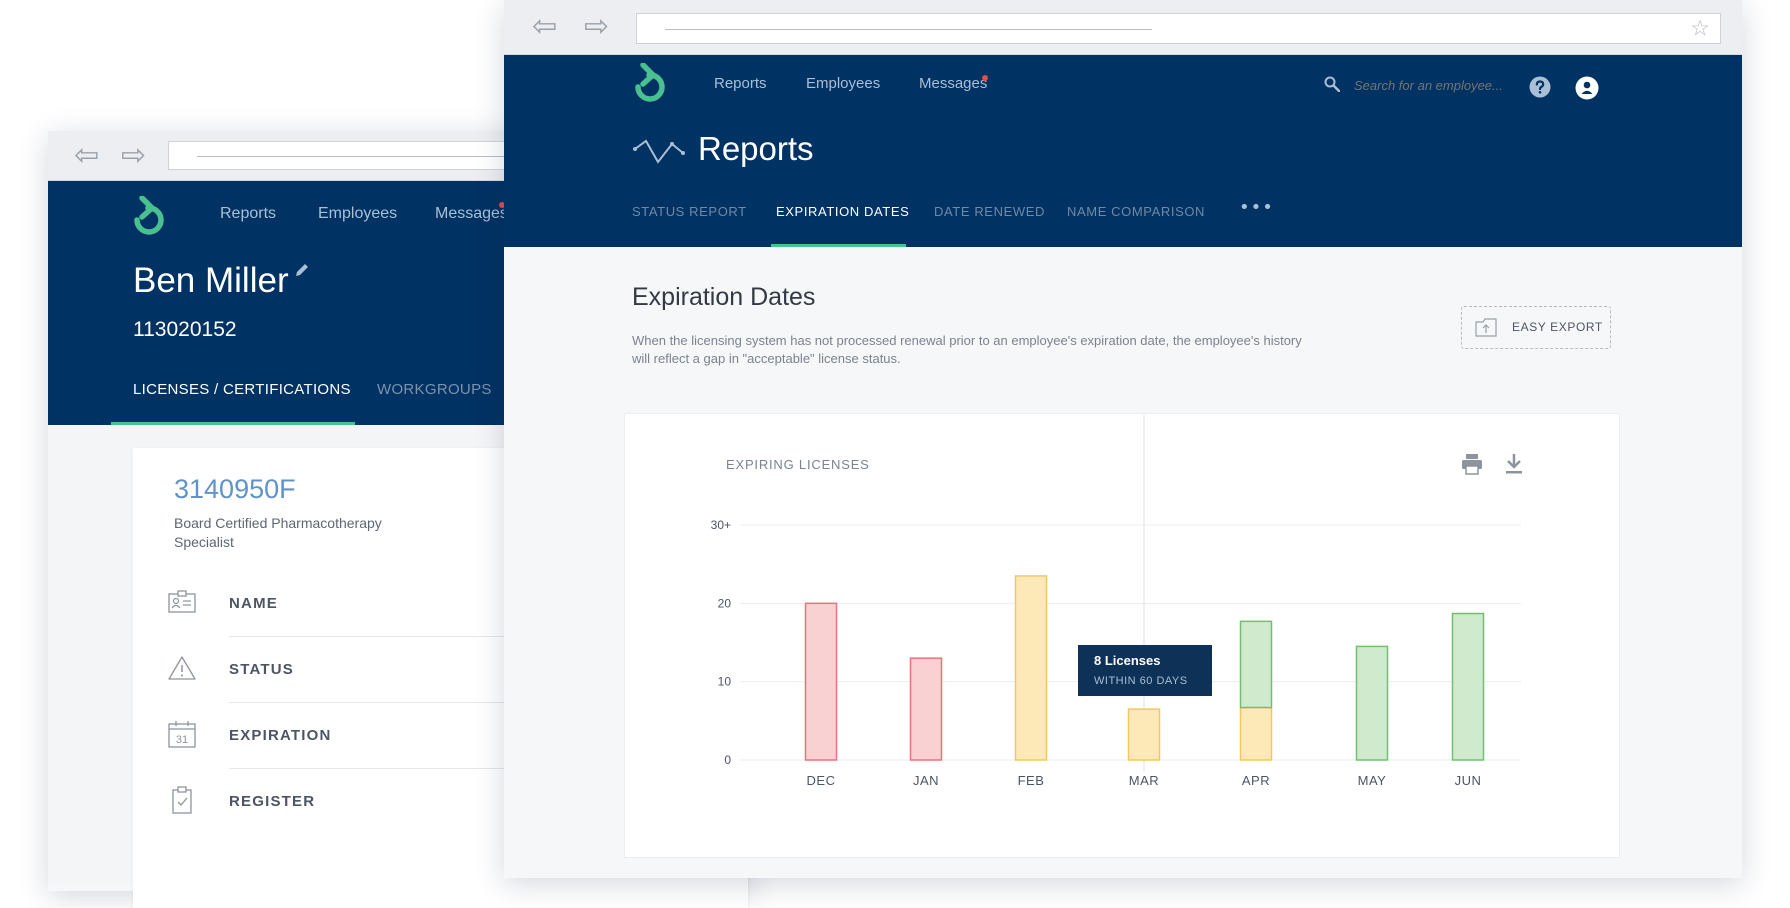 The width and height of the screenshot is (1790, 908). I want to click on tab-date-renewed: DATE RENEWED, so click(989, 211).